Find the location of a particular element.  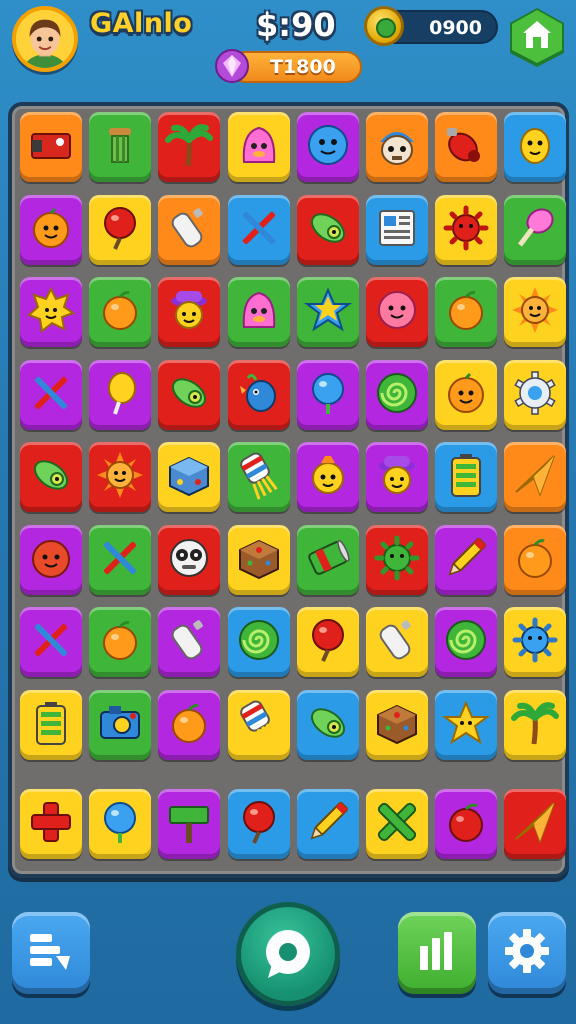

paper-plane-icon is located at coordinates (535, 822).